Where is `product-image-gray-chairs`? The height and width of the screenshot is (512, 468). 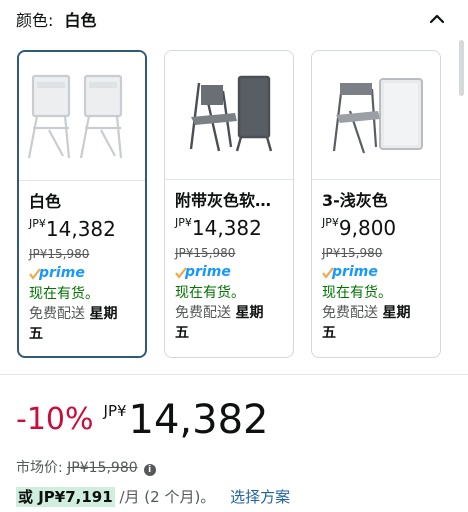
product-image-gray-chairs is located at coordinates (229, 115).